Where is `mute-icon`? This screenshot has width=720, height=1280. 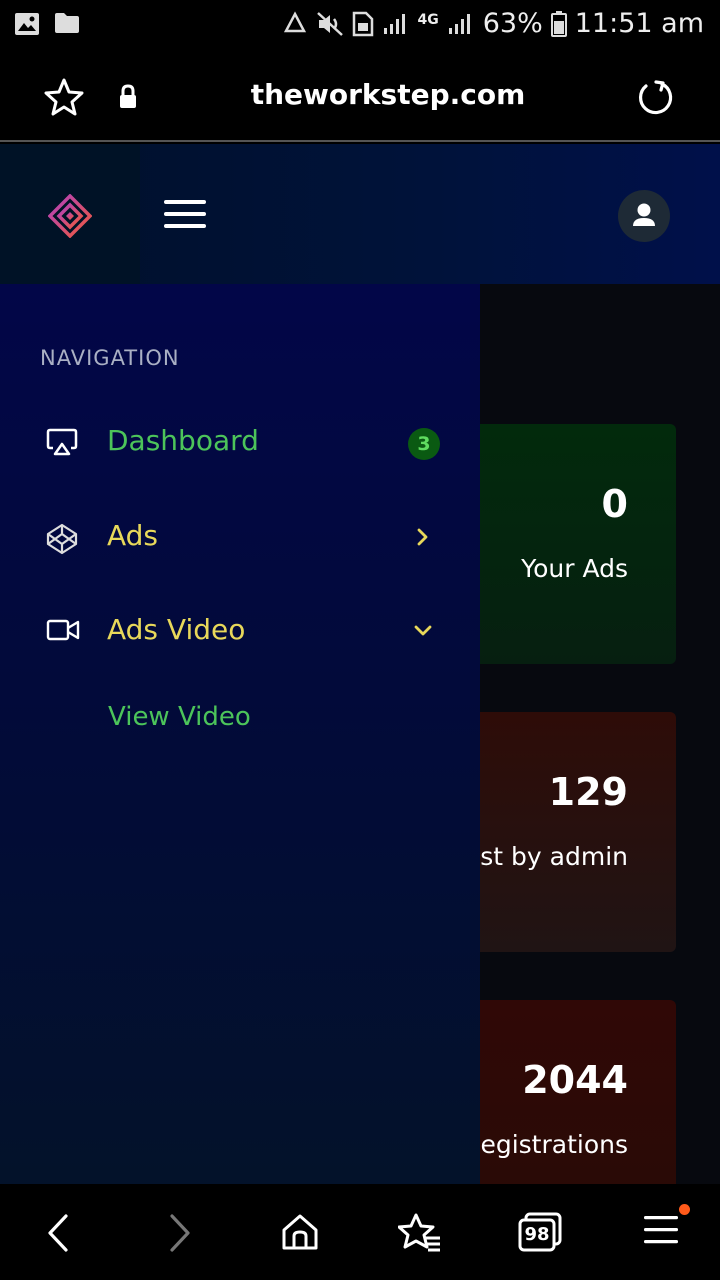
mute-icon is located at coordinates (329, 23).